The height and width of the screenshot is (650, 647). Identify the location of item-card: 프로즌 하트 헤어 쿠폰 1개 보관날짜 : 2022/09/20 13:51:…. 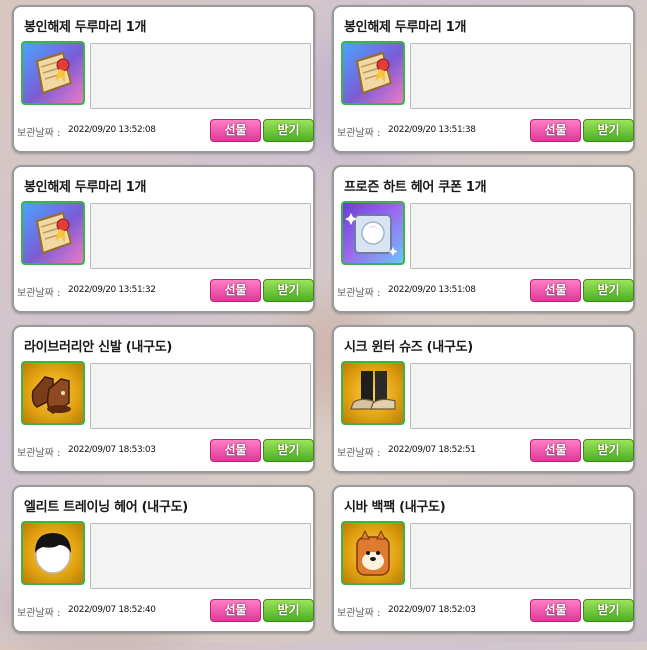
(483, 239).